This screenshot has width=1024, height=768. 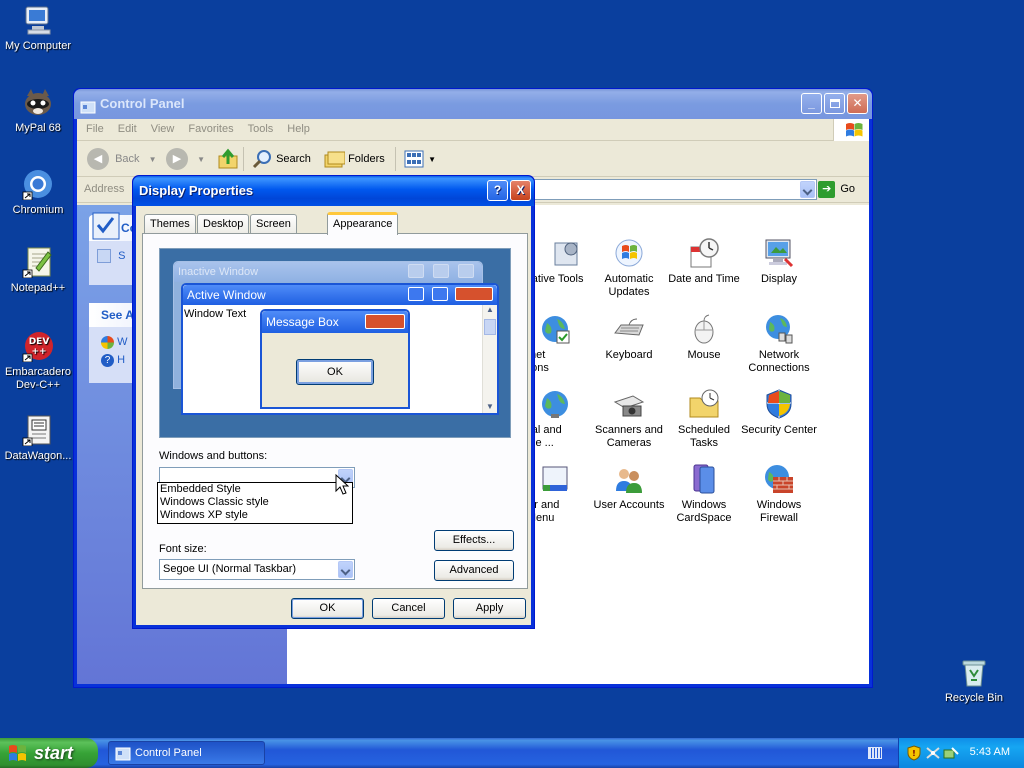 I want to click on font-size-select: Segoe UI (Normal Taskbar), so click(x=257, y=569).